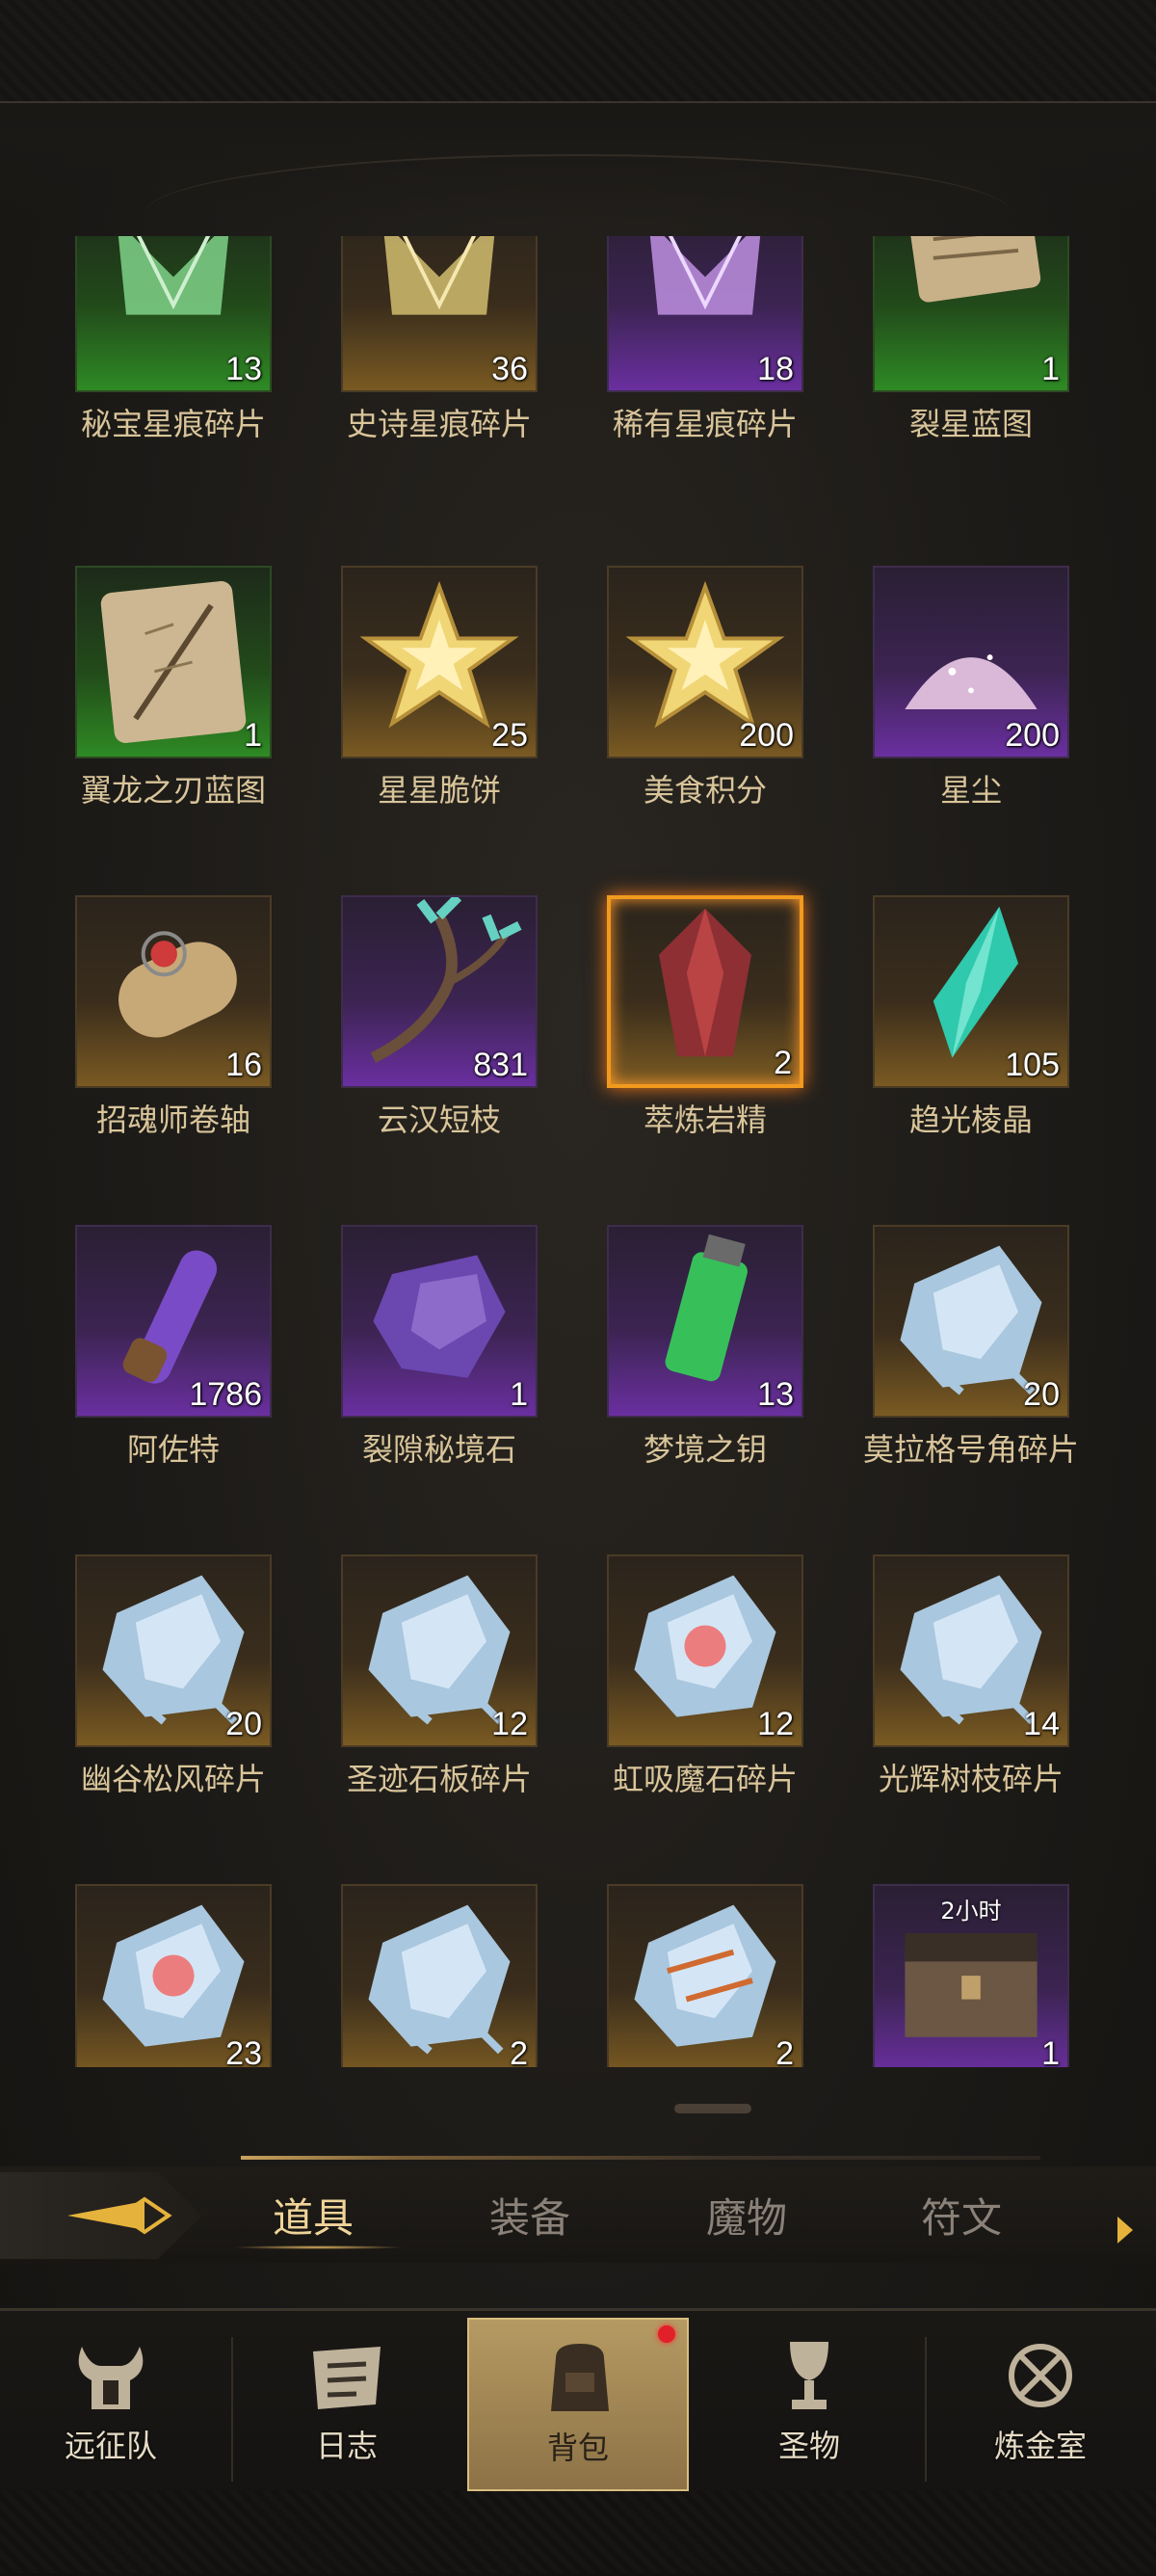 The image size is (1156, 2576). I want to click on item-slot: 25, so click(439, 662).